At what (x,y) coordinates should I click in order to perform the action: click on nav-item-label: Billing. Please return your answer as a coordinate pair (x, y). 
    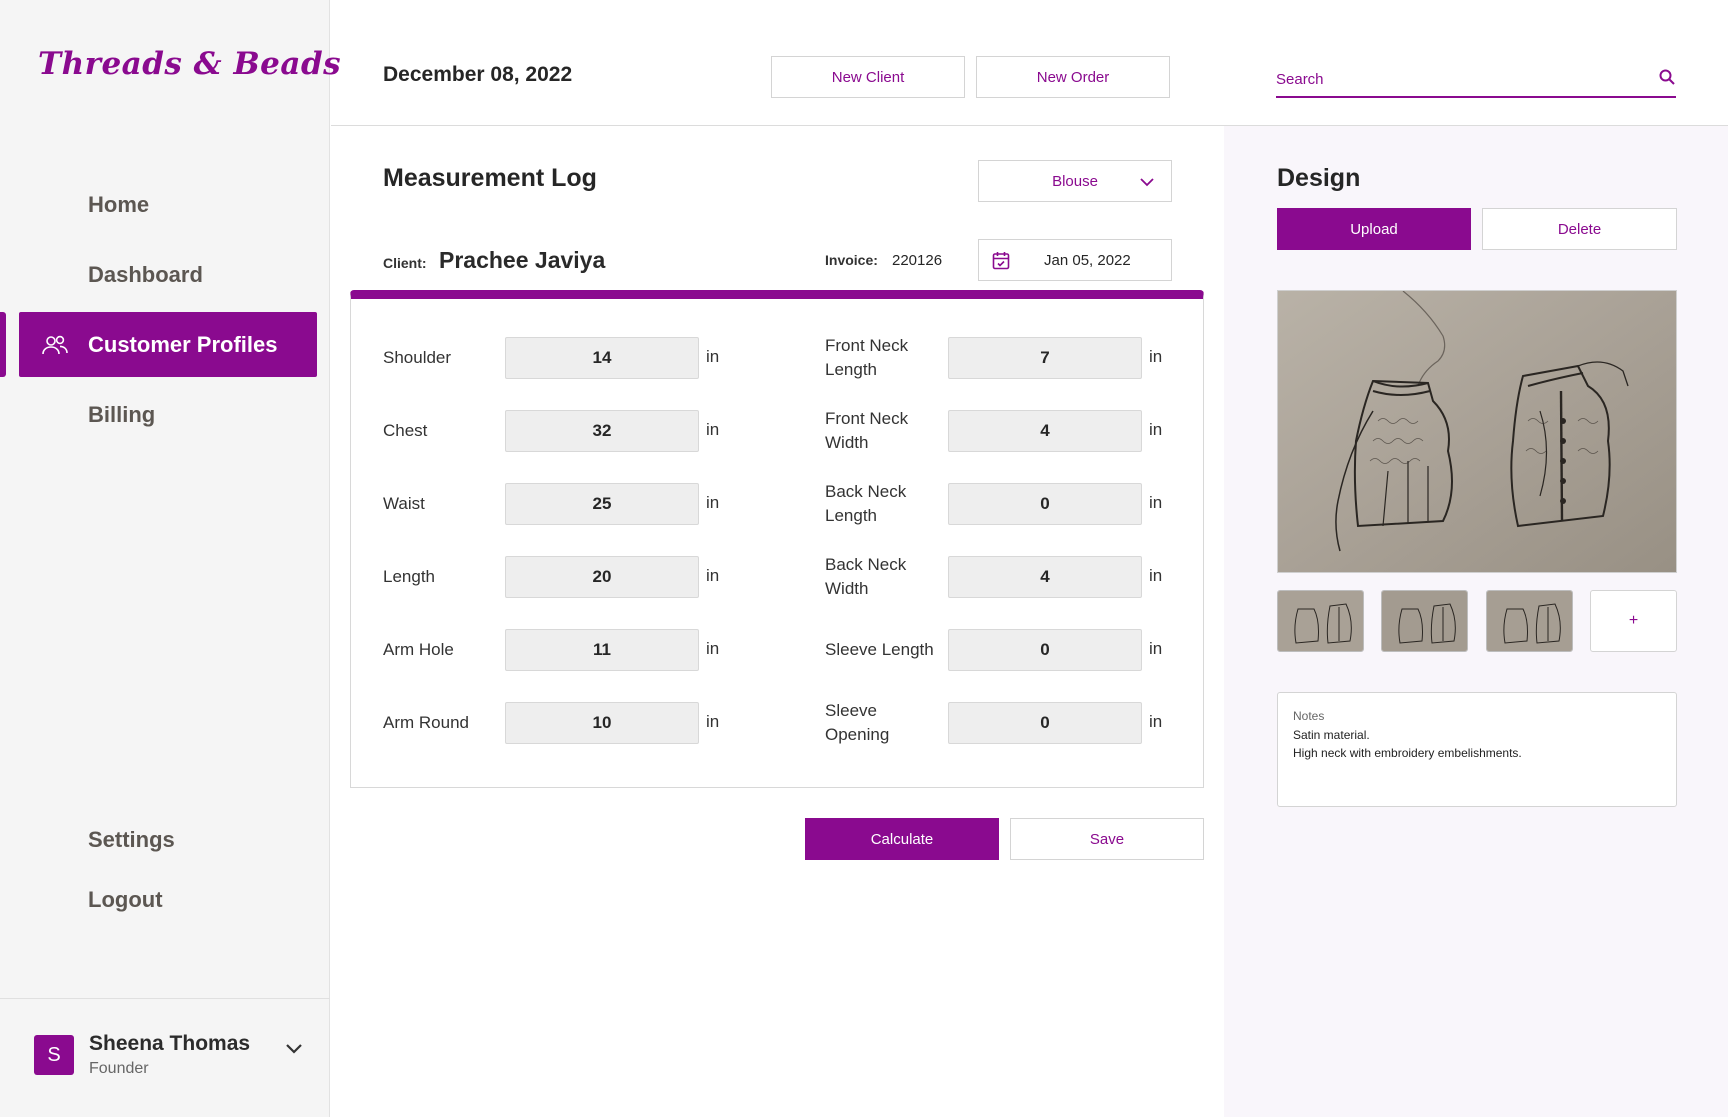
    Looking at the image, I should click on (122, 414).